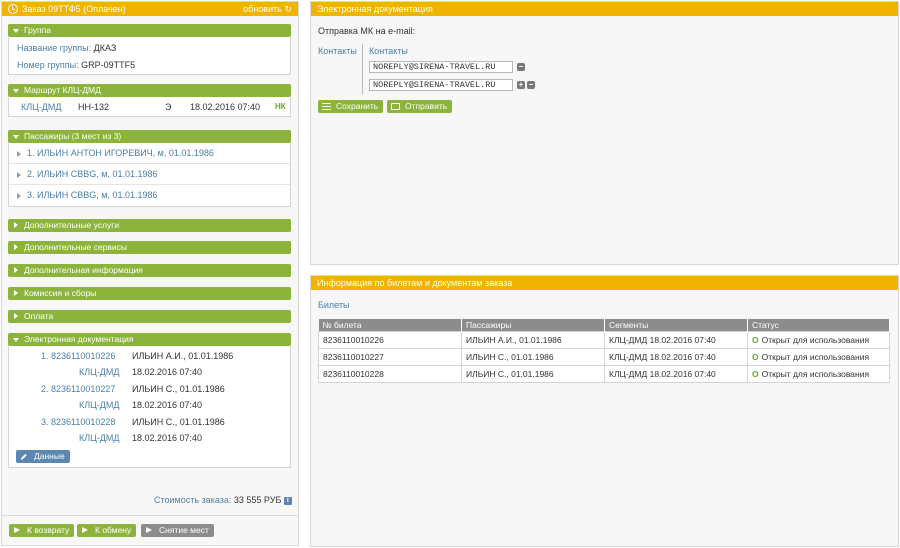 The width and height of the screenshot is (900, 548). Describe the element at coordinates (390, 325) in the screenshot. I see `column-header: № билета` at that location.